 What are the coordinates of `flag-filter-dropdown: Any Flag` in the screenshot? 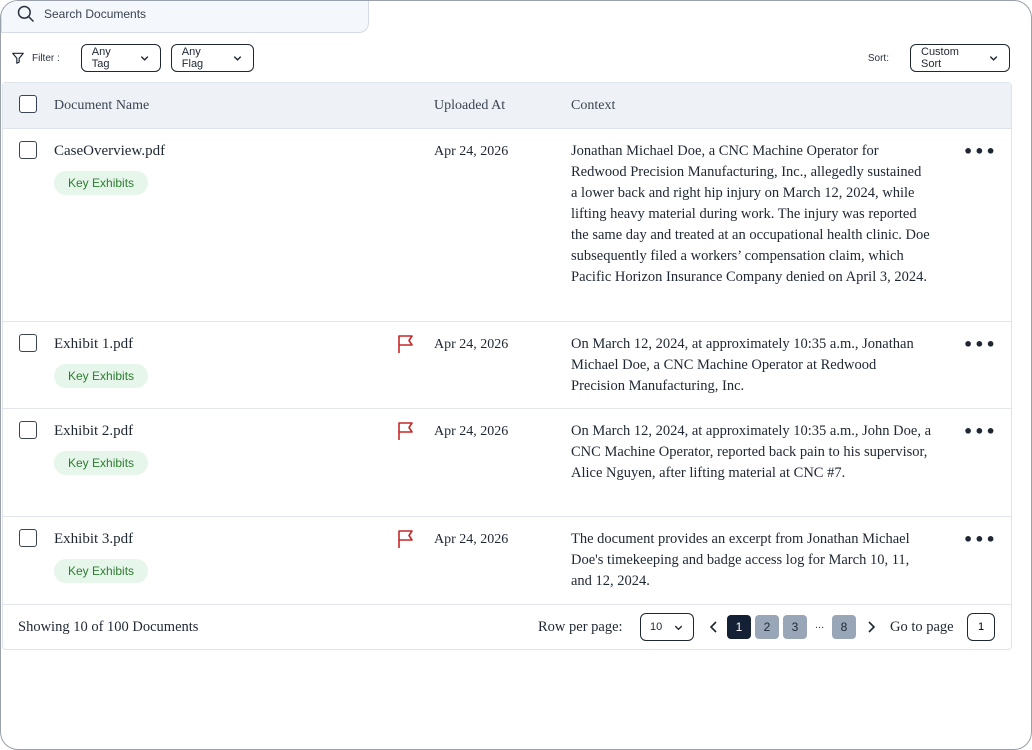 It's located at (212, 58).